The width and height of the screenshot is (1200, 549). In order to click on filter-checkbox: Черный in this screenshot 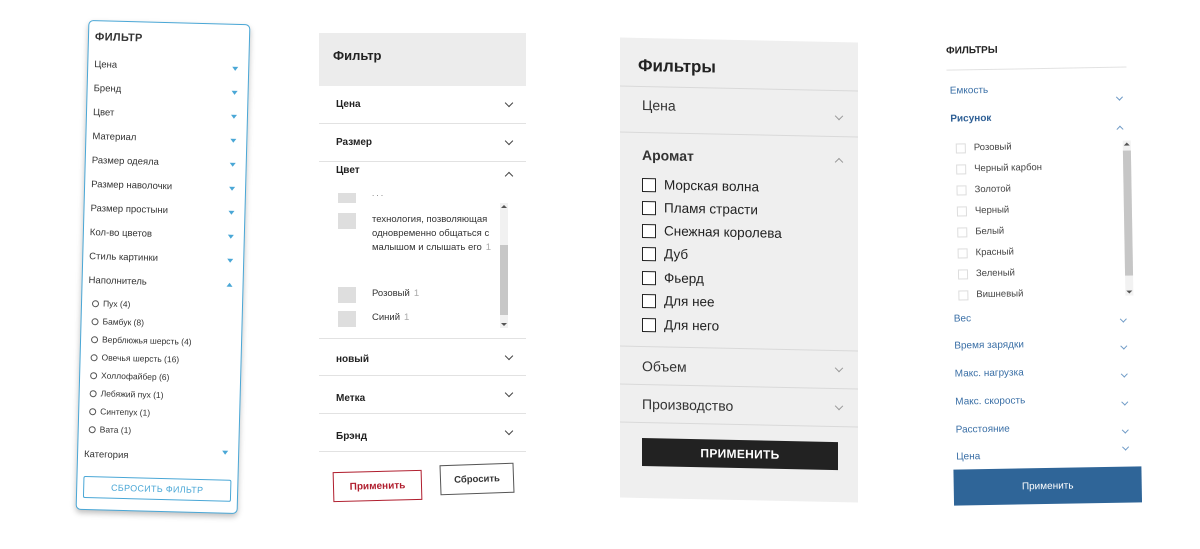, I will do `click(982, 211)`.